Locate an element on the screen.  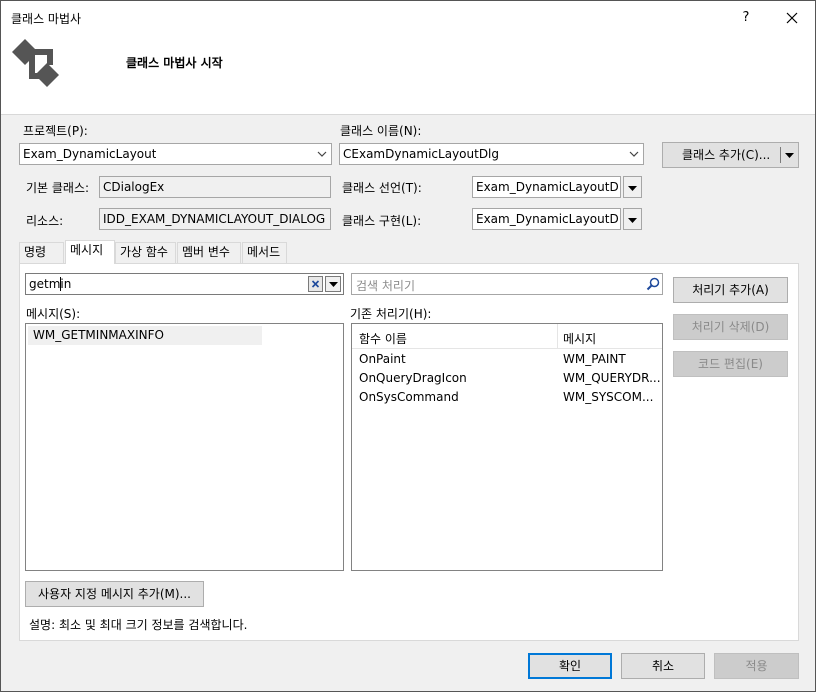
messages-label: 메시지(S): is located at coordinates (53, 314).